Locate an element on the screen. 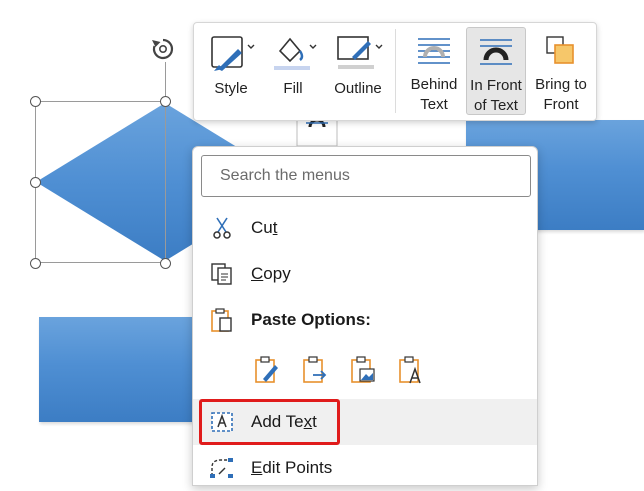  bring-to-front-button: Bring to Front is located at coordinates (561, 71).